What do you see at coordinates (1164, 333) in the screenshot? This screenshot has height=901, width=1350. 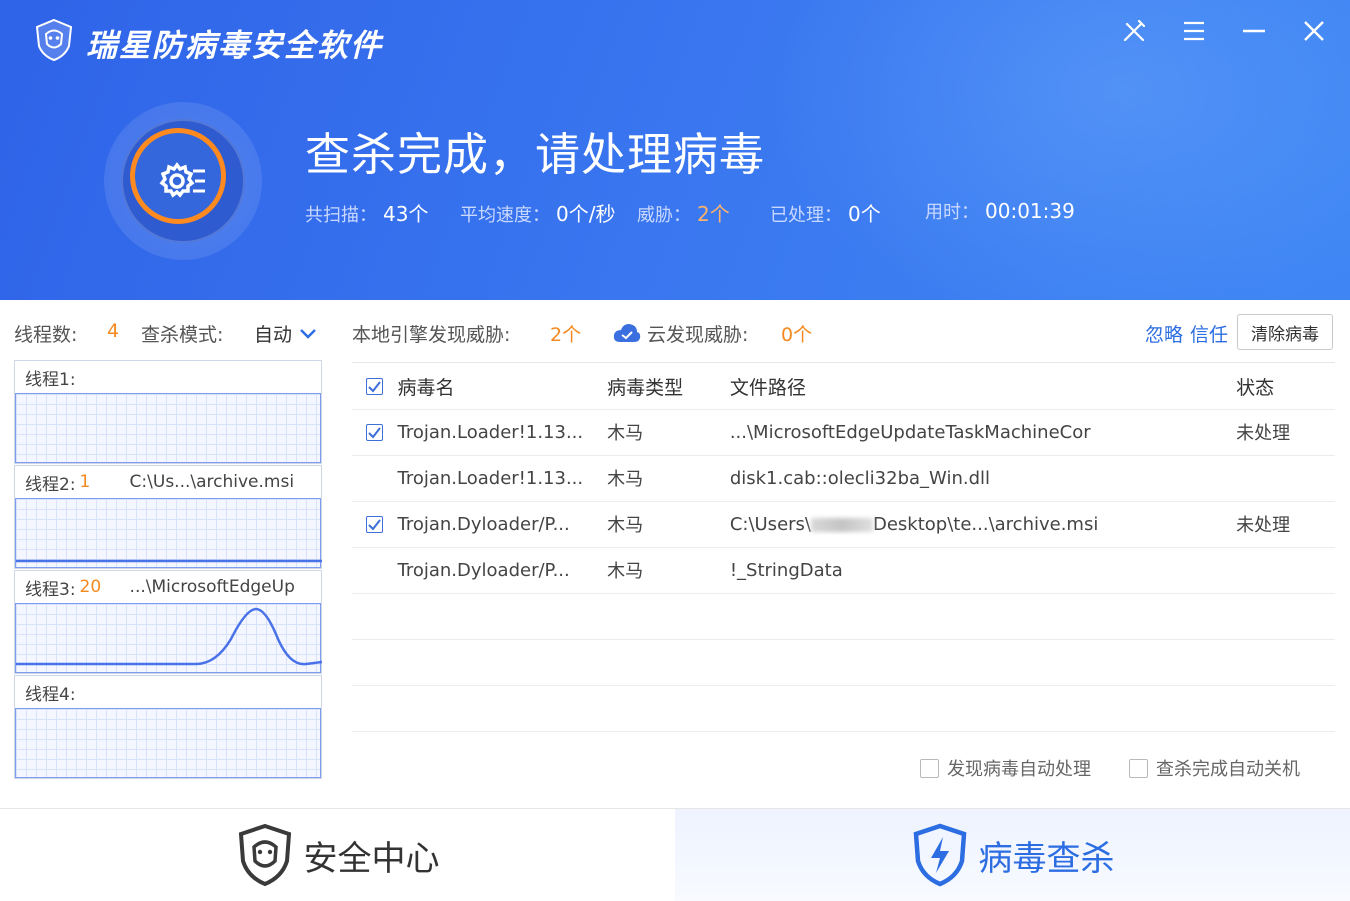 I see `ignore-link: 忽略` at bounding box center [1164, 333].